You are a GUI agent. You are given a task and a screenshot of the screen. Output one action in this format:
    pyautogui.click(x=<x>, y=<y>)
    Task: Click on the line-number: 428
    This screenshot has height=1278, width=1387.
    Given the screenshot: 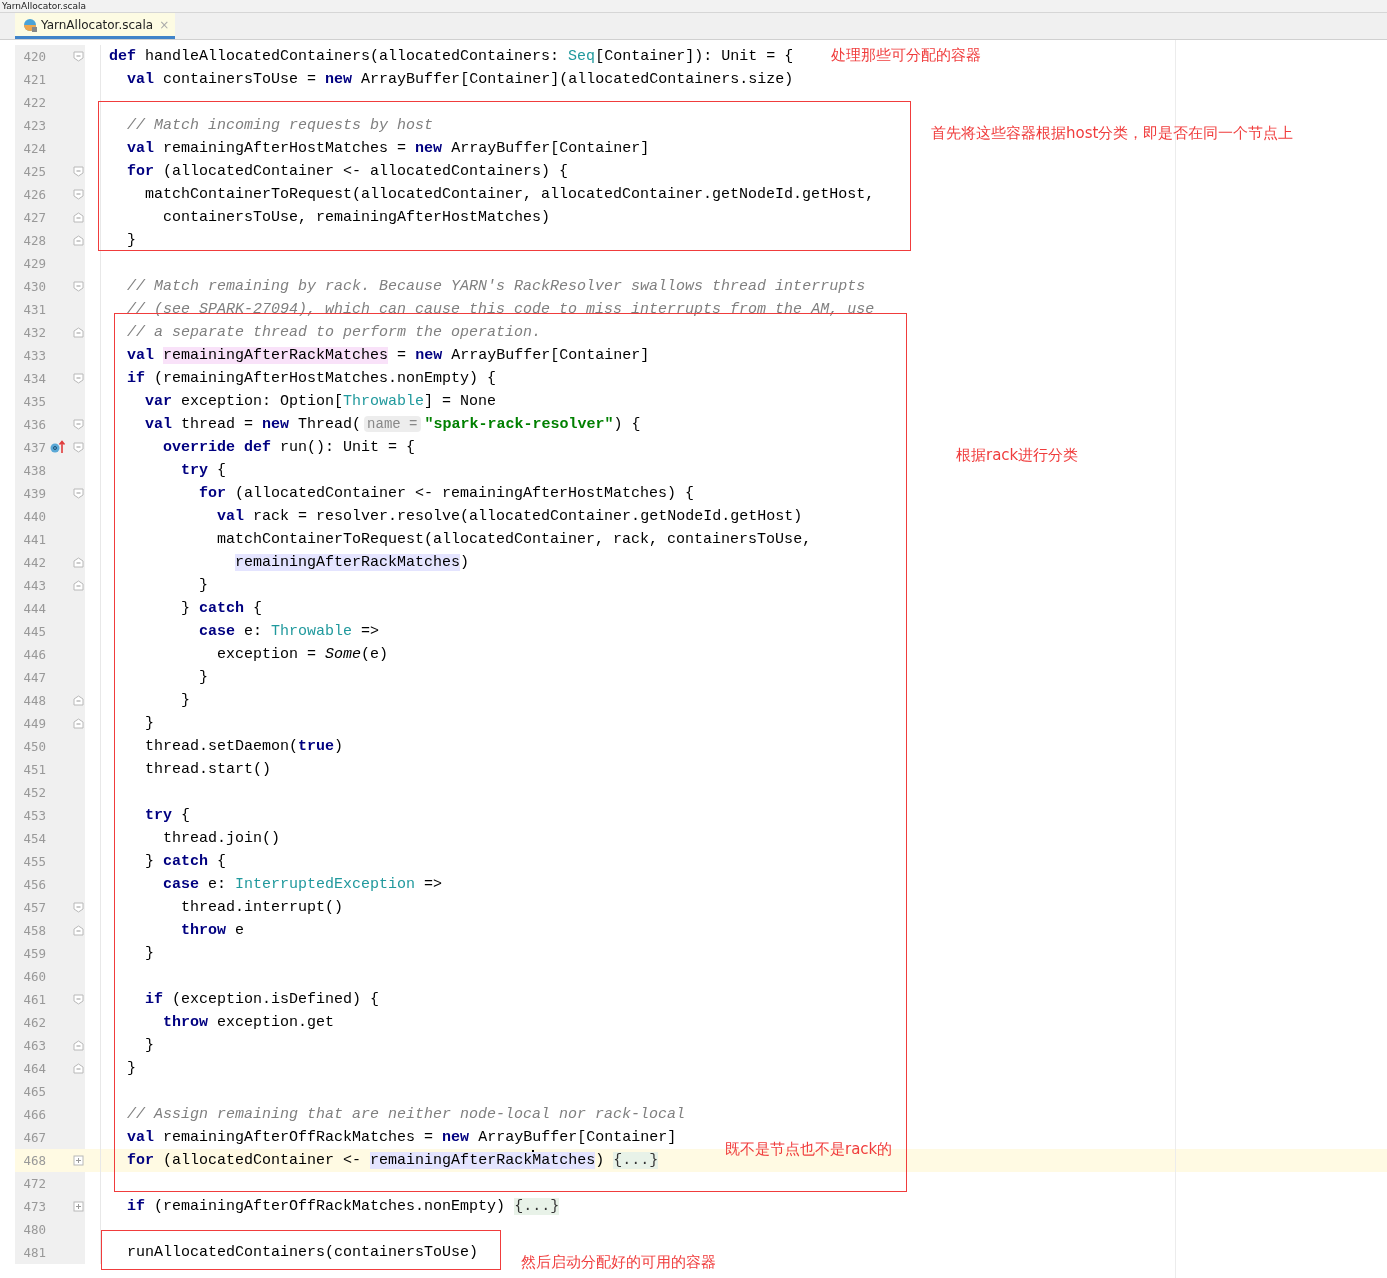 What is the action you would take?
    pyautogui.click(x=34, y=240)
    